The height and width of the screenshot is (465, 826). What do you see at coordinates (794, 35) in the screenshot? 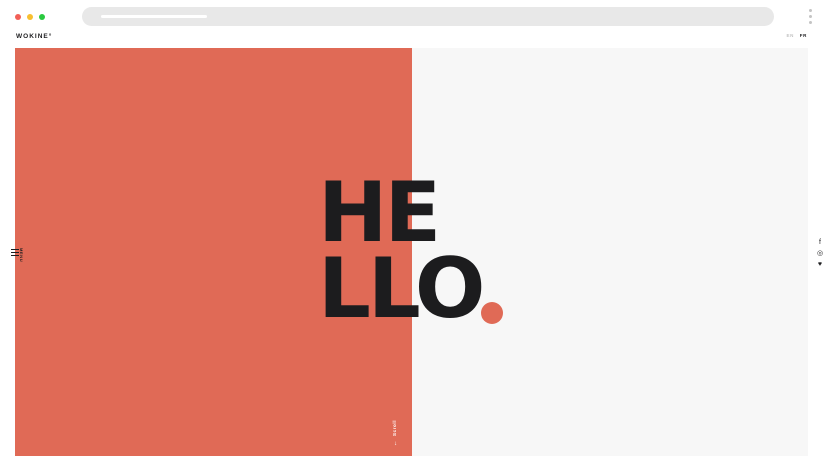
I see `language-switcher: EN FR` at bounding box center [794, 35].